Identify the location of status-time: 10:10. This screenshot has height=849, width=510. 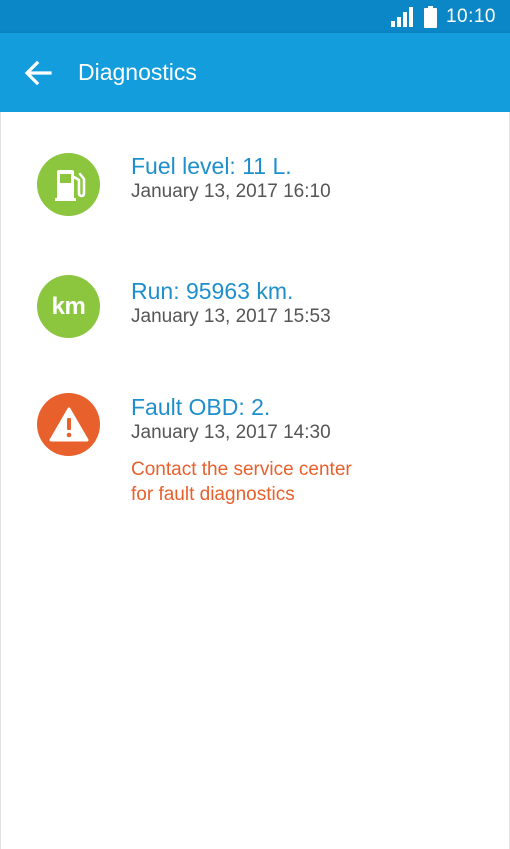
(470, 16).